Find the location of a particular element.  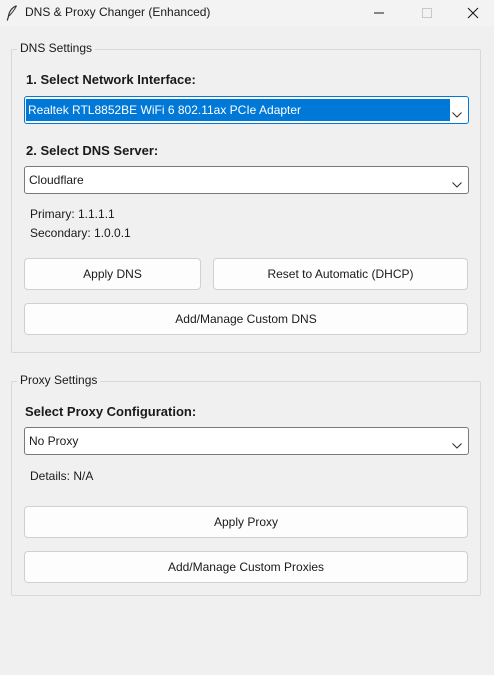

window-title: DNS & Proxy Changer (Enhanced) is located at coordinates (118, 12).